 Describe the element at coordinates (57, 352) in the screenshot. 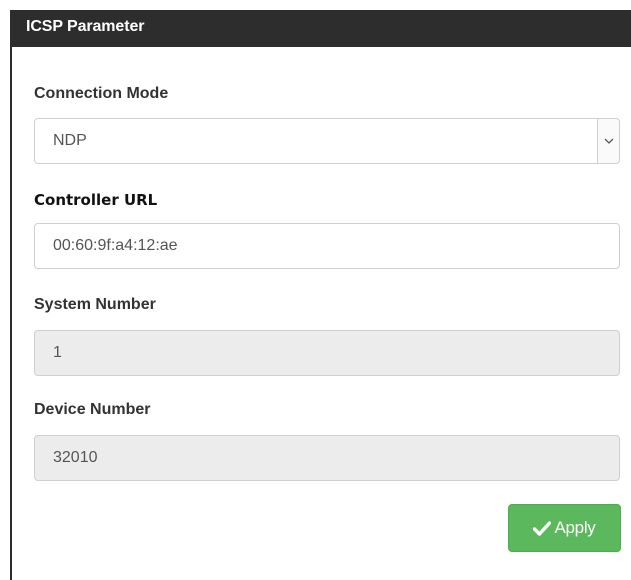

I see `system-number-value: 1` at that location.